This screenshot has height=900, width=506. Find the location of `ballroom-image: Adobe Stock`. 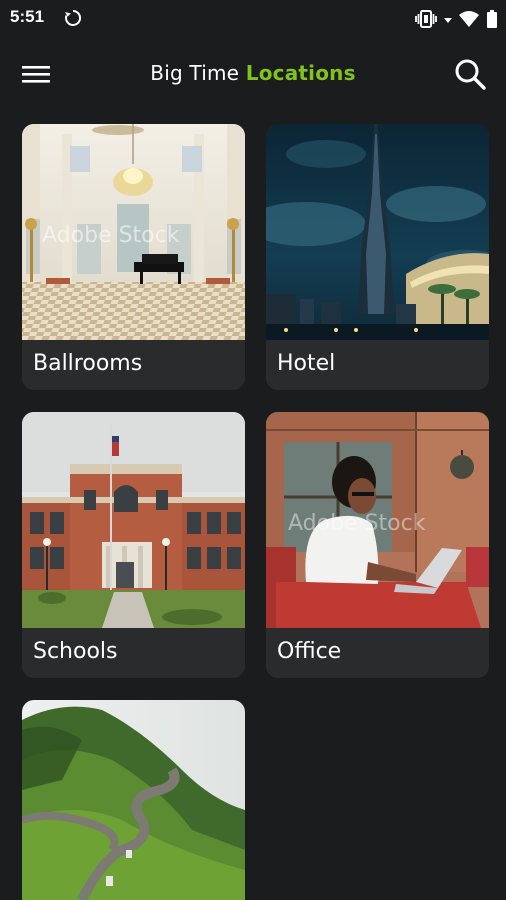

ballroom-image: Adobe Stock is located at coordinates (133, 232).